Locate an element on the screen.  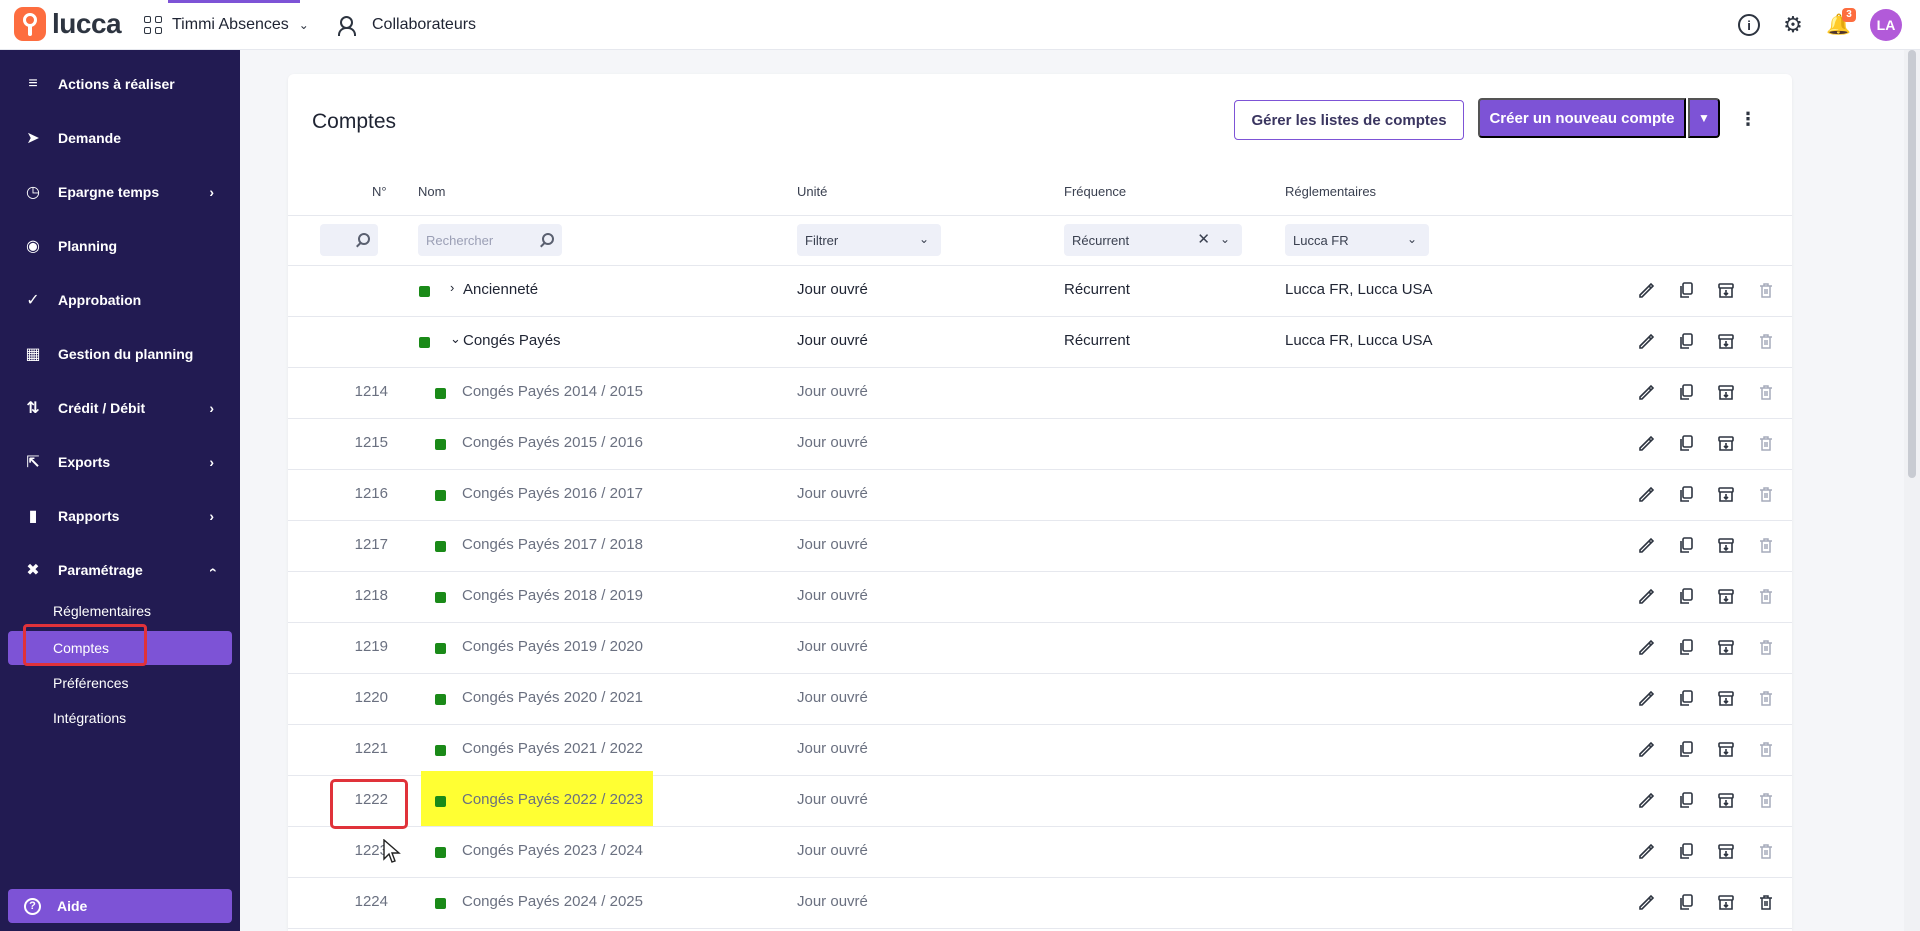
lucca-logo: lucca is located at coordinates (68, 24).